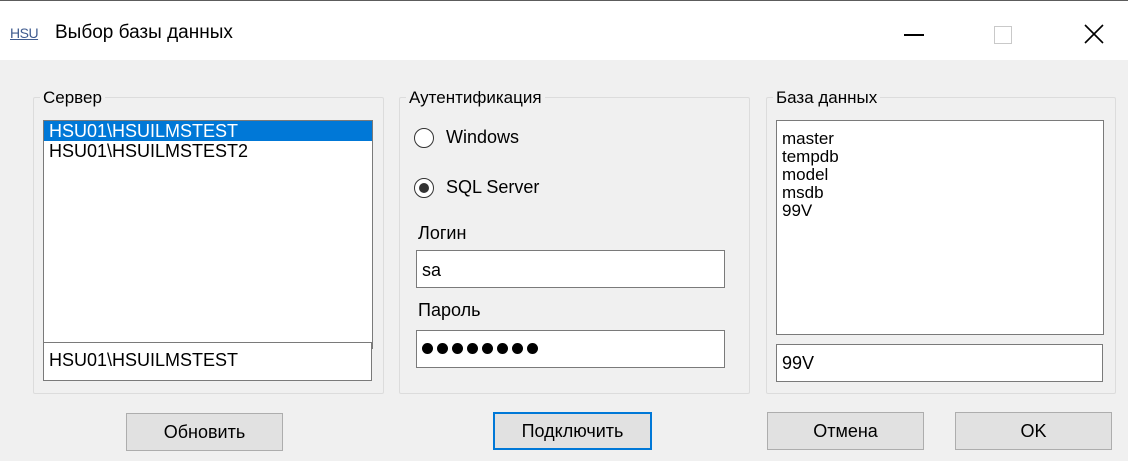 The height and width of the screenshot is (461, 1128). What do you see at coordinates (207, 361) in the screenshot?
I see `server-field: HSU01\HSUILMSTEST` at bounding box center [207, 361].